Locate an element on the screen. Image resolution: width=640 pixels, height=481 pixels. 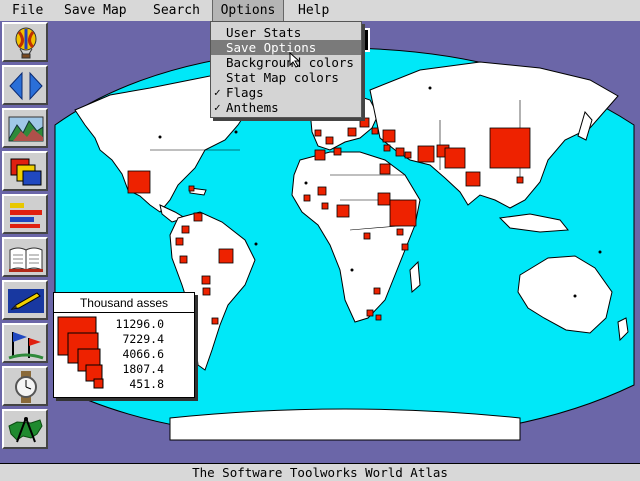
mouse-pointer-icon is located at coordinates (295, 60).